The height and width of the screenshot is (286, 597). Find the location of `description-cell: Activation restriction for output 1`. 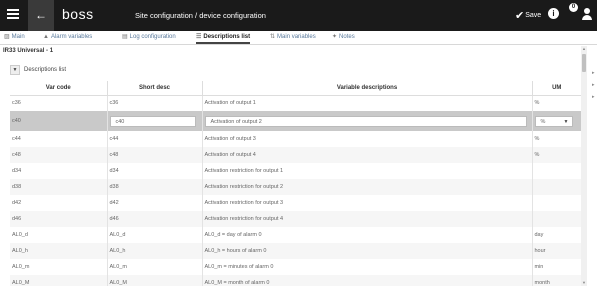

description-cell: Activation restriction for output 1 is located at coordinates (367, 171).